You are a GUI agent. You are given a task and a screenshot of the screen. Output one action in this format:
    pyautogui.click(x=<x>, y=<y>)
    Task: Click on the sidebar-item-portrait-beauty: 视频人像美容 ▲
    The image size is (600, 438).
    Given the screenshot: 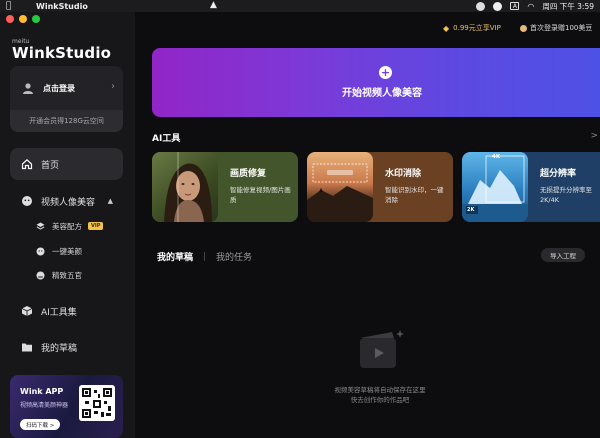 What is the action you would take?
    pyautogui.click(x=66, y=201)
    